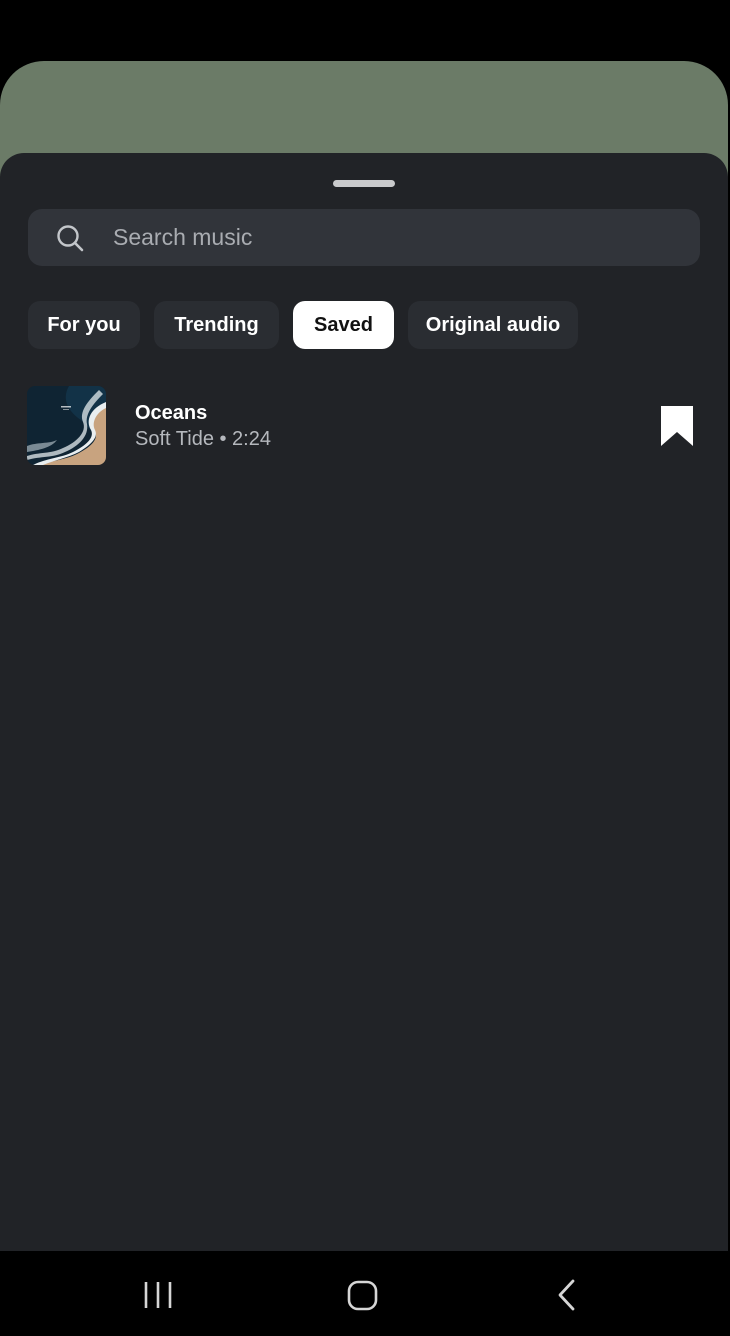 The image size is (730, 1336). Describe the element at coordinates (343, 325) in the screenshot. I see `tab-saved: Saved` at that location.